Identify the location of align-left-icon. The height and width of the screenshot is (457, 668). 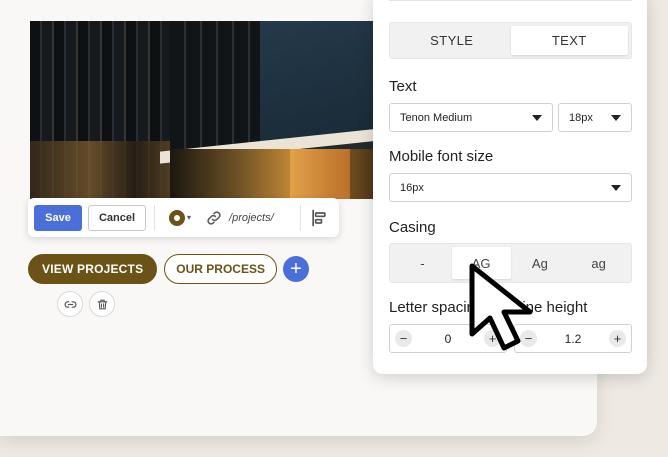
(319, 218).